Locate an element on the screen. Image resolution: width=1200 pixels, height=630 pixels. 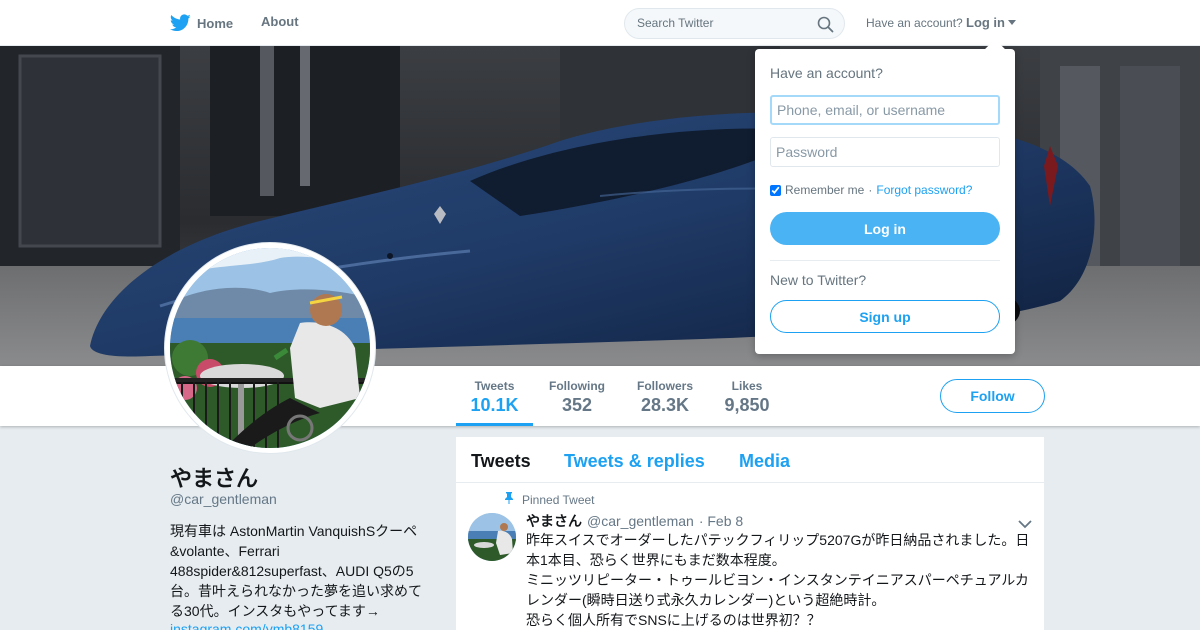
stat-followers-value: 28.3K is located at coordinates (665, 405).